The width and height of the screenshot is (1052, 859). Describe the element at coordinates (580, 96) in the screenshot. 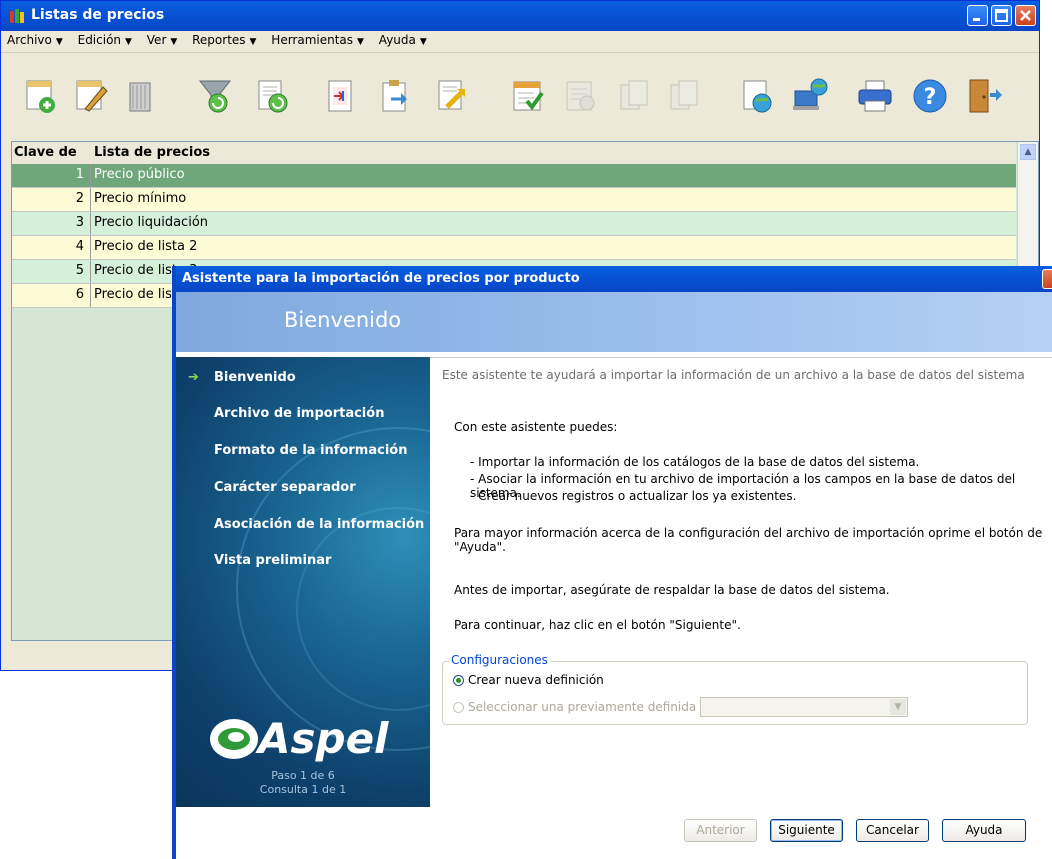

I see `report-disabled-icon` at that location.